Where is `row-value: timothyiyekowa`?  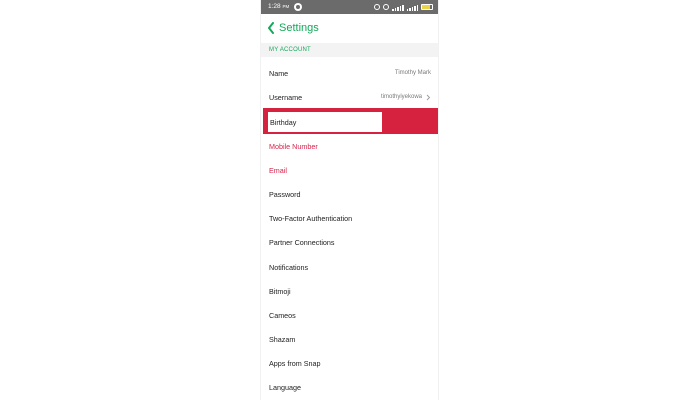
row-value: timothyiyekowa is located at coordinates (406, 97).